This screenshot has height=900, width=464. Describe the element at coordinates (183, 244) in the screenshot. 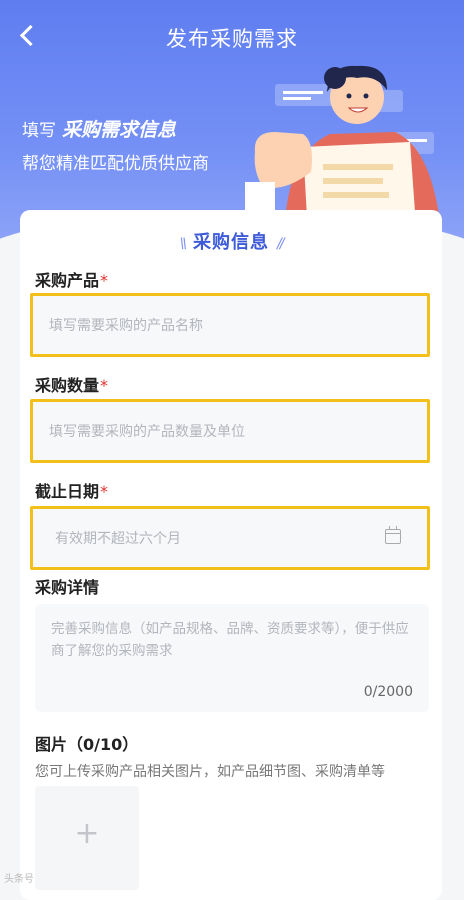

I see `title-decoration-left: \\` at that location.